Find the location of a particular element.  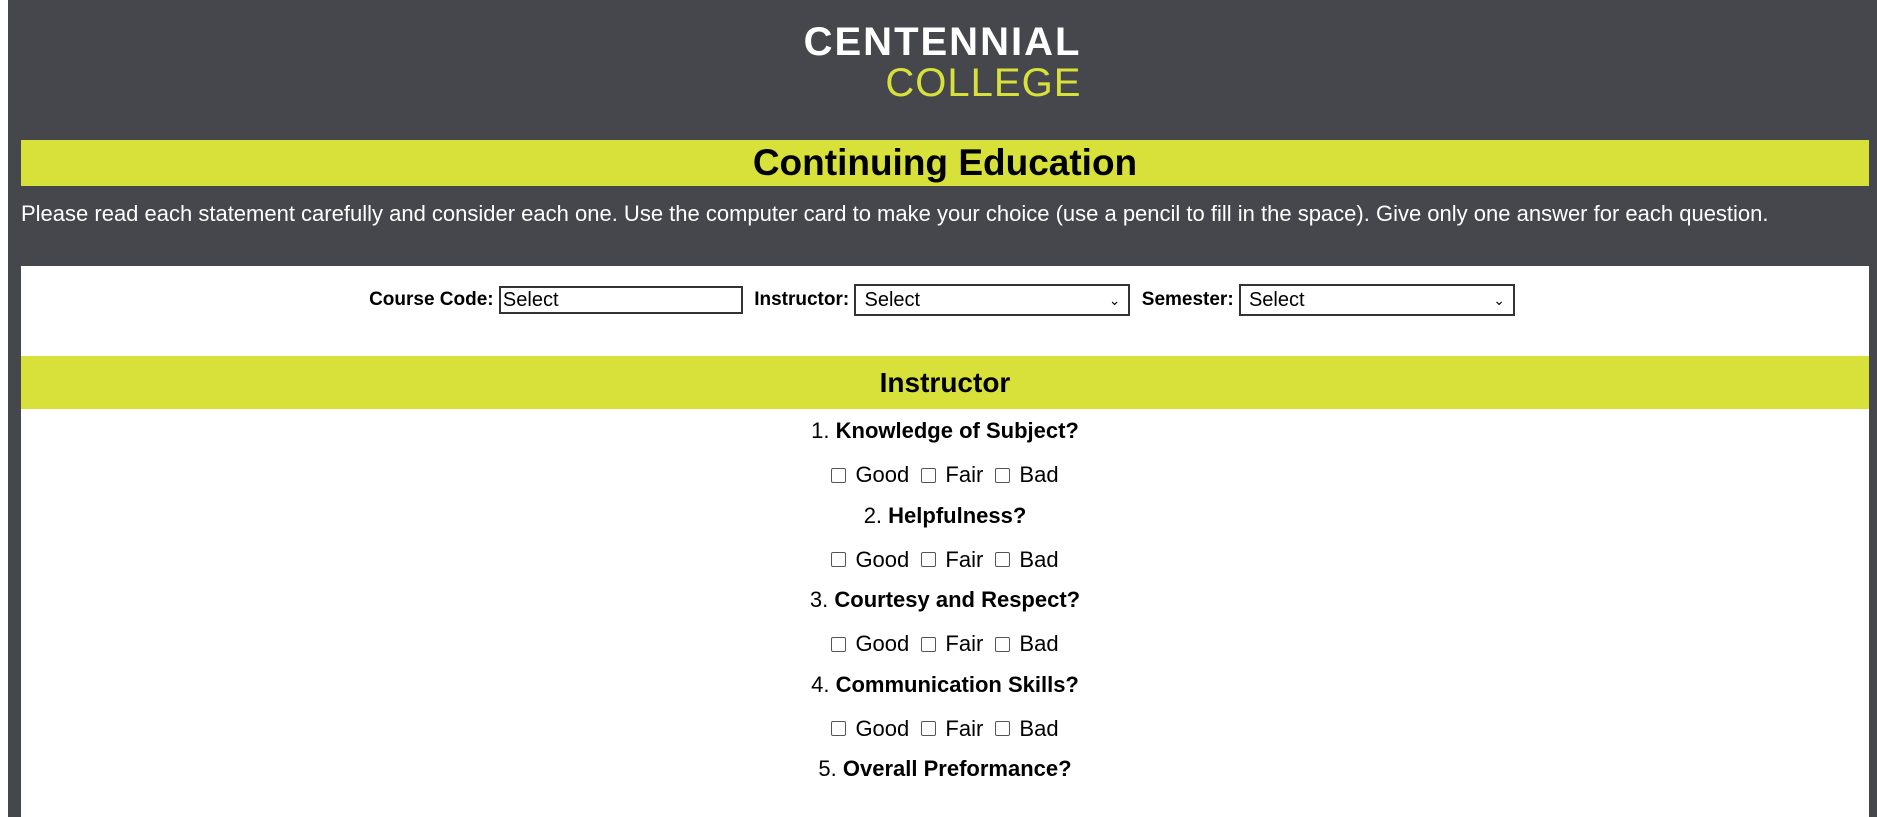

question-text: Helpfulness? is located at coordinates (957, 515).